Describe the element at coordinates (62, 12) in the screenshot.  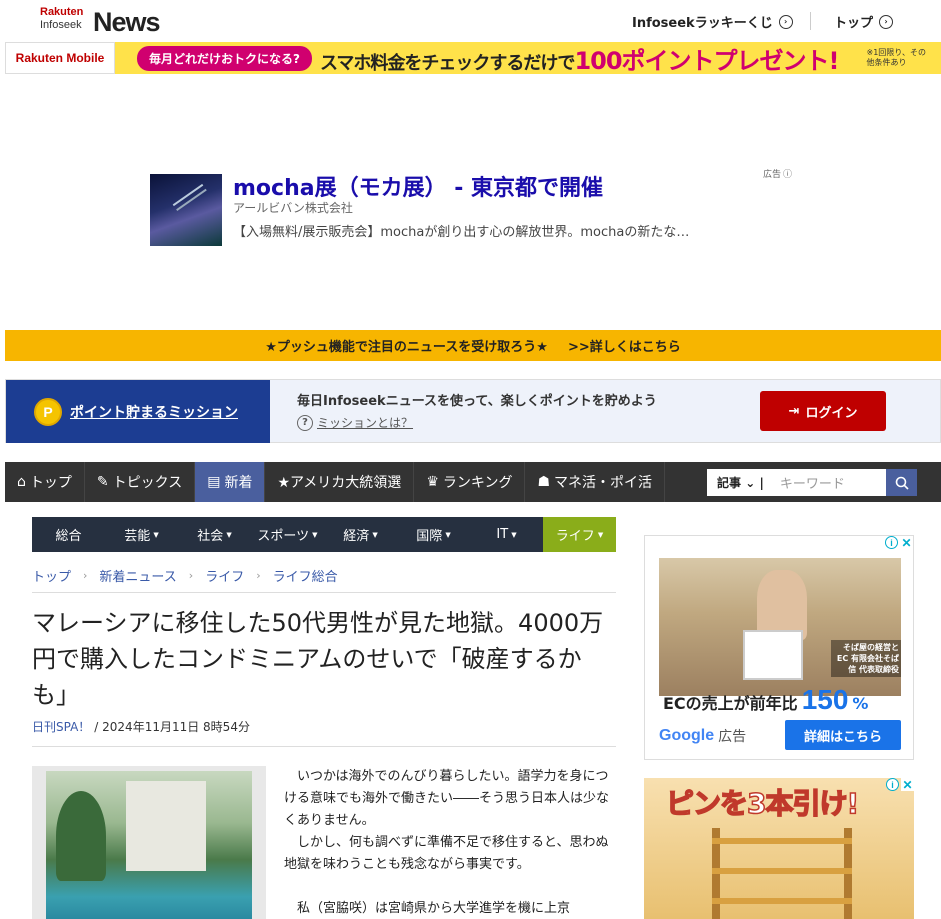
I see `logo-rakuten-text: Rakuten` at that location.